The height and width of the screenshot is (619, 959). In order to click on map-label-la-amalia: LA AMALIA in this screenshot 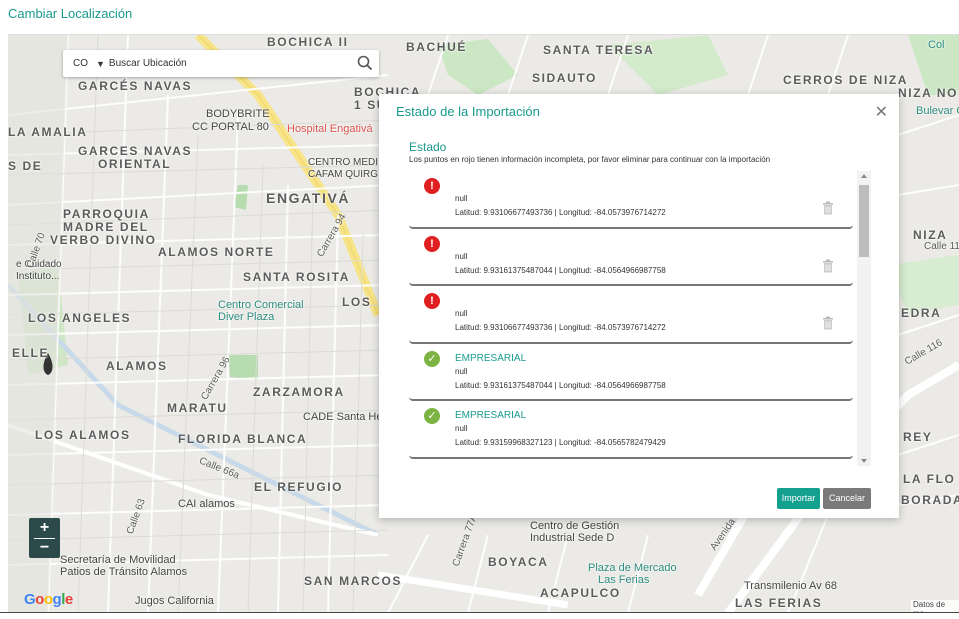, I will do `click(48, 132)`.